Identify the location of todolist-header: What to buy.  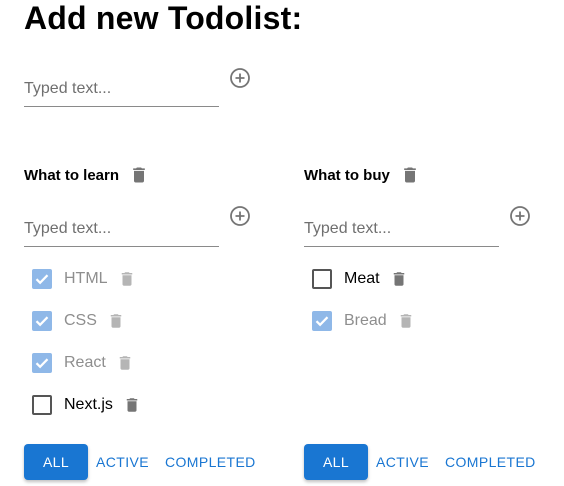
(362, 175).